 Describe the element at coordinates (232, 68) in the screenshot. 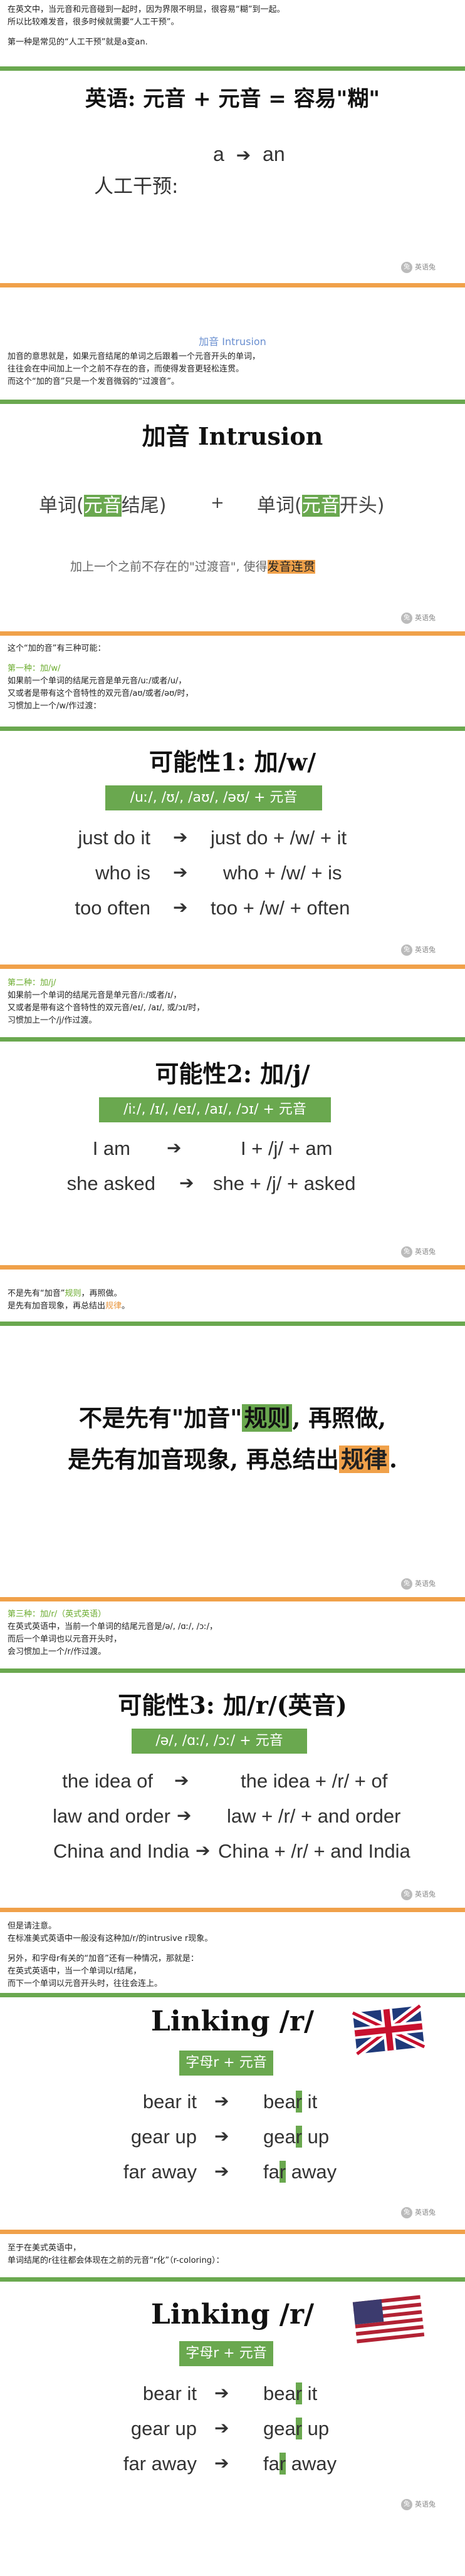

I see `slide1-top-bar` at that location.